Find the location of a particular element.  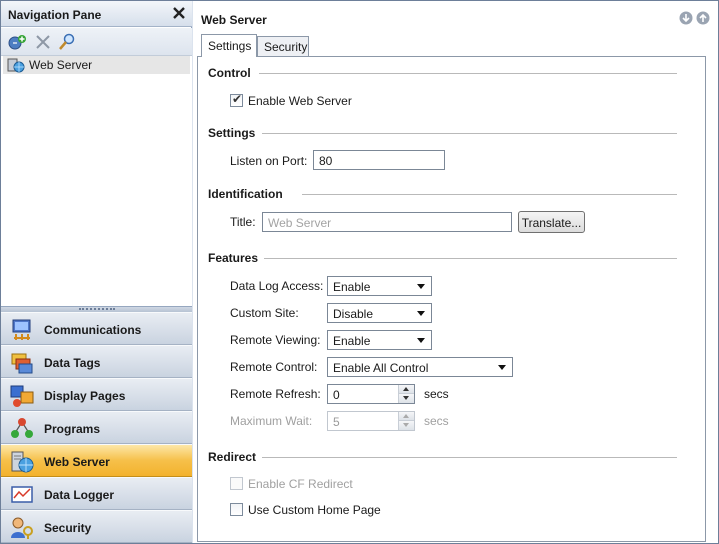

nav-button-web-server: Web Server is located at coordinates (96, 460).